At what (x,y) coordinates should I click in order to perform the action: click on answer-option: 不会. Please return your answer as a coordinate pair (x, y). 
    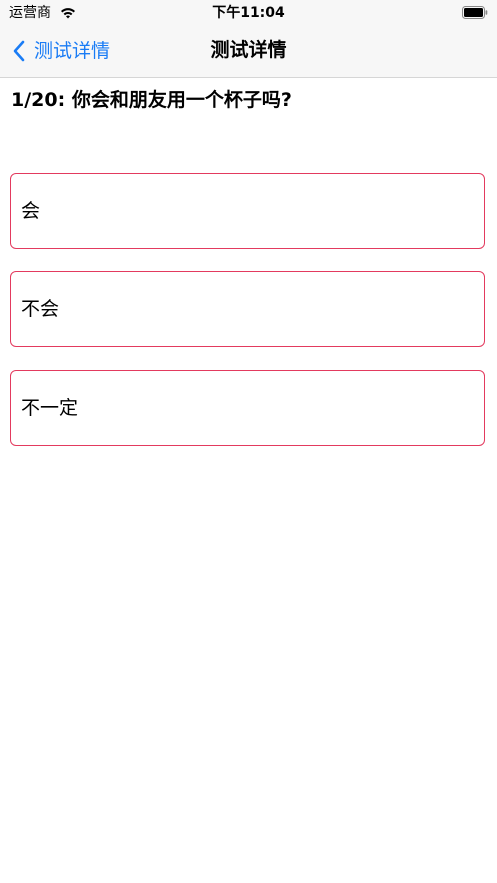
    Looking at the image, I should click on (247, 309).